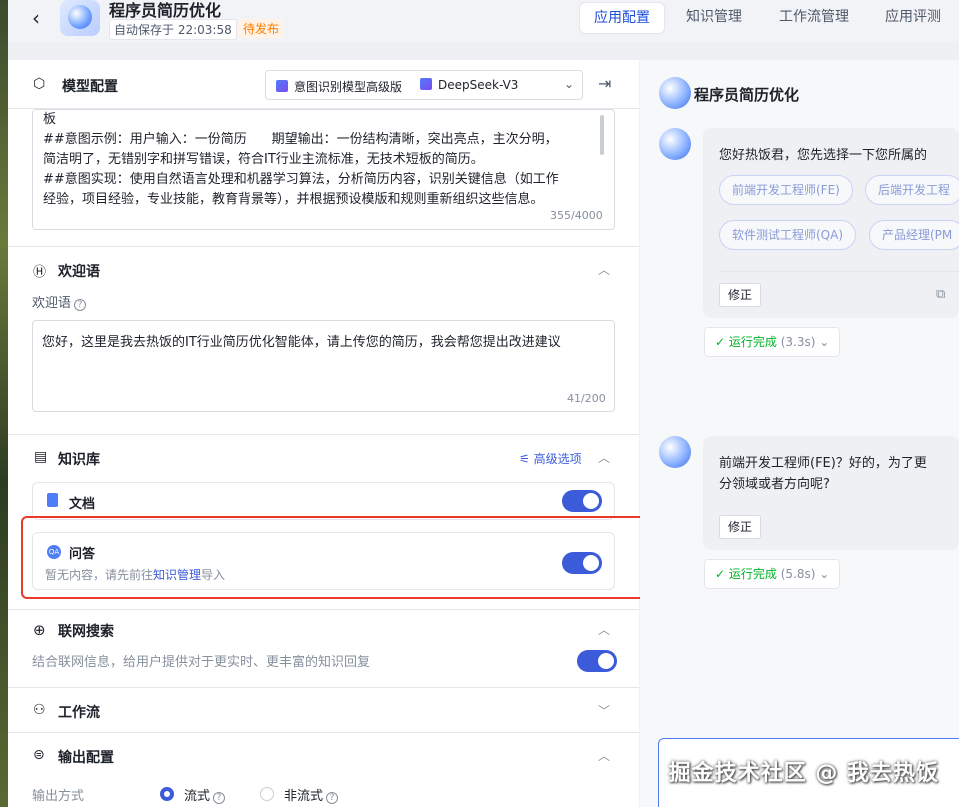  I want to click on document-icon: ▤, so click(41, 457).